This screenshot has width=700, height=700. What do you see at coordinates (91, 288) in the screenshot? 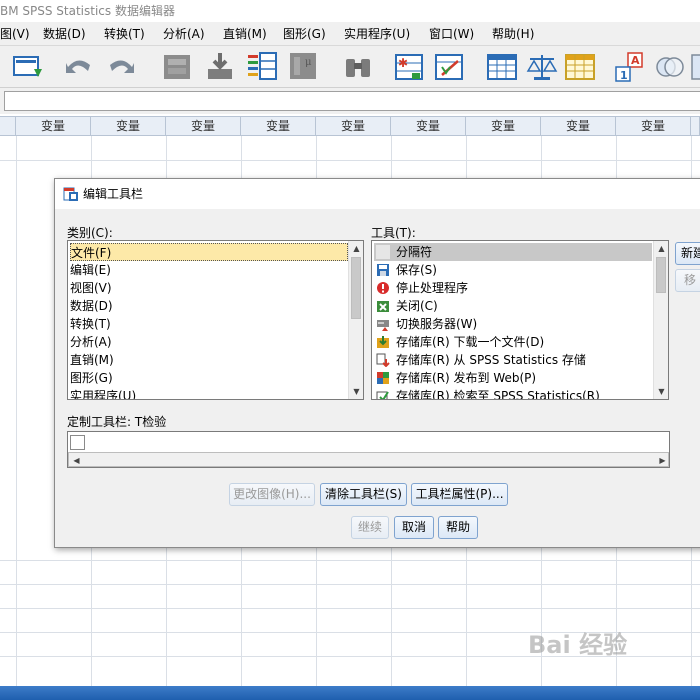
I see `list-item: 视图(V)` at bounding box center [91, 288].